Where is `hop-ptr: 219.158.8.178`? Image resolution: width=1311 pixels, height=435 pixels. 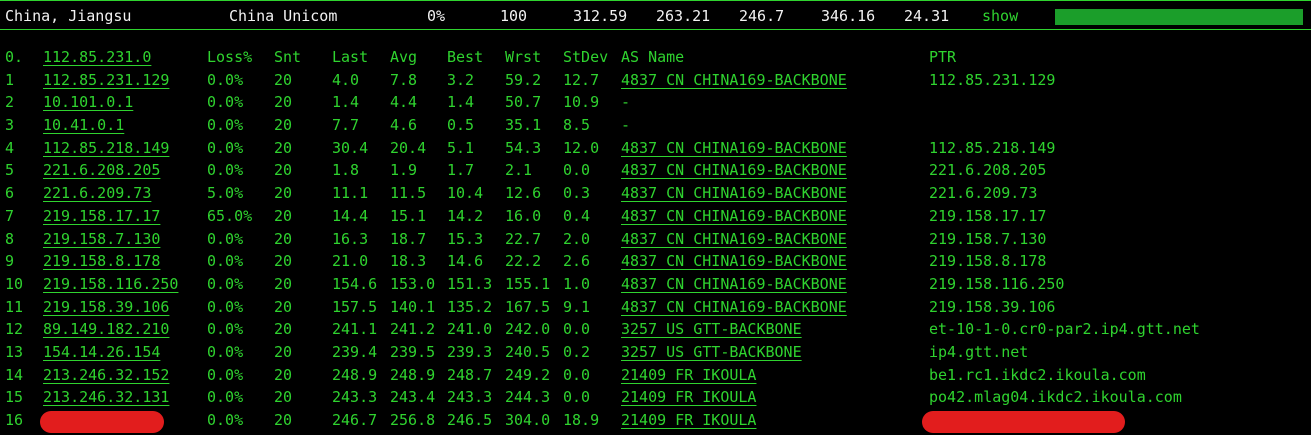 hop-ptr: 219.158.8.178 is located at coordinates (988, 261).